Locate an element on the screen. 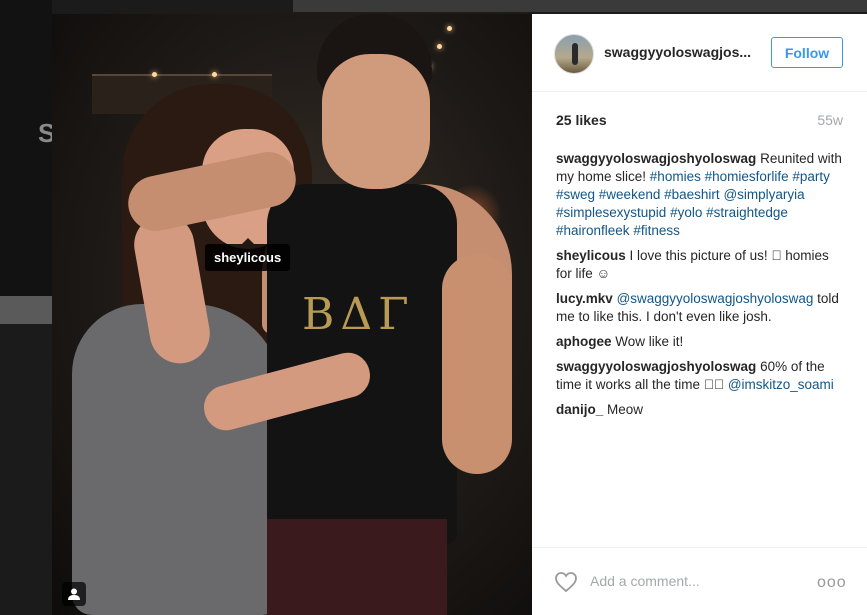 The width and height of the screenshot is (867, 615). comment: aphogee Wow like it! is located at coordinates (702, 342).